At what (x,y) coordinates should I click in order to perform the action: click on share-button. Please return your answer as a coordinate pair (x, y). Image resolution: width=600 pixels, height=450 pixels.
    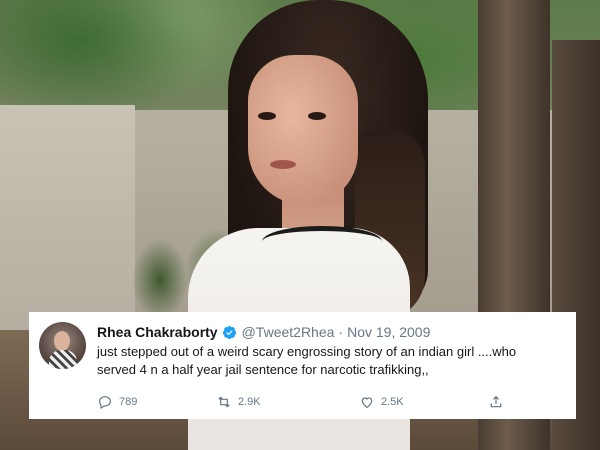
    Looking at the image, I should click on (499, 402).